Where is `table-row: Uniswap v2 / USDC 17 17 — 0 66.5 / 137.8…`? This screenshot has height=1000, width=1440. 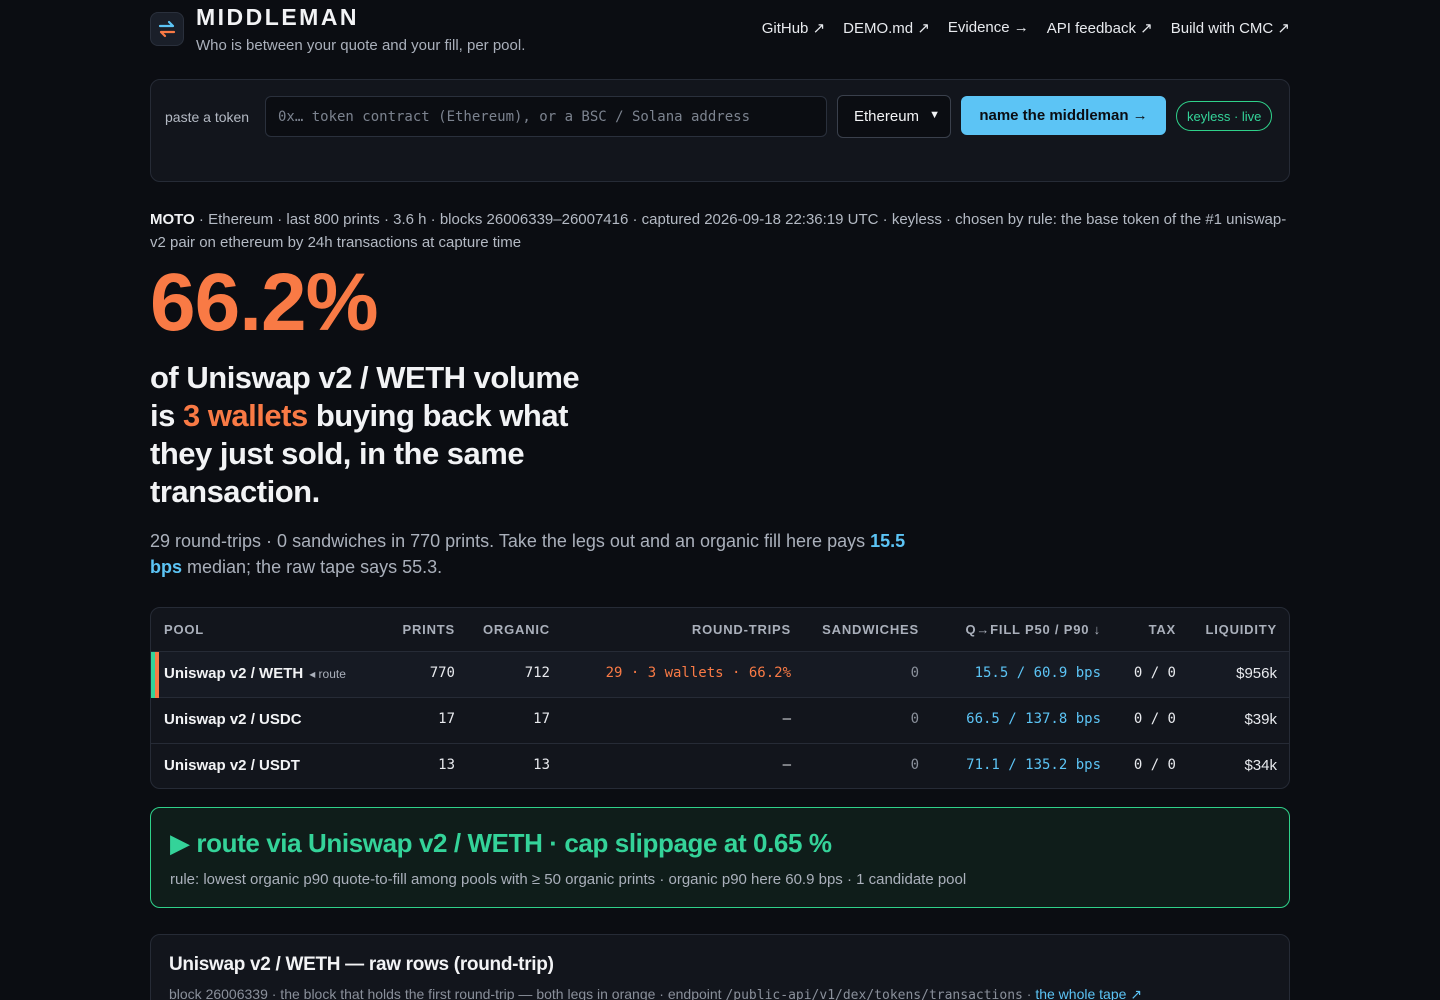 table-row: Uniswap v2 / USDC 17 17 — 0 66.5 / 137.8… is located at coordinates (720, 721).